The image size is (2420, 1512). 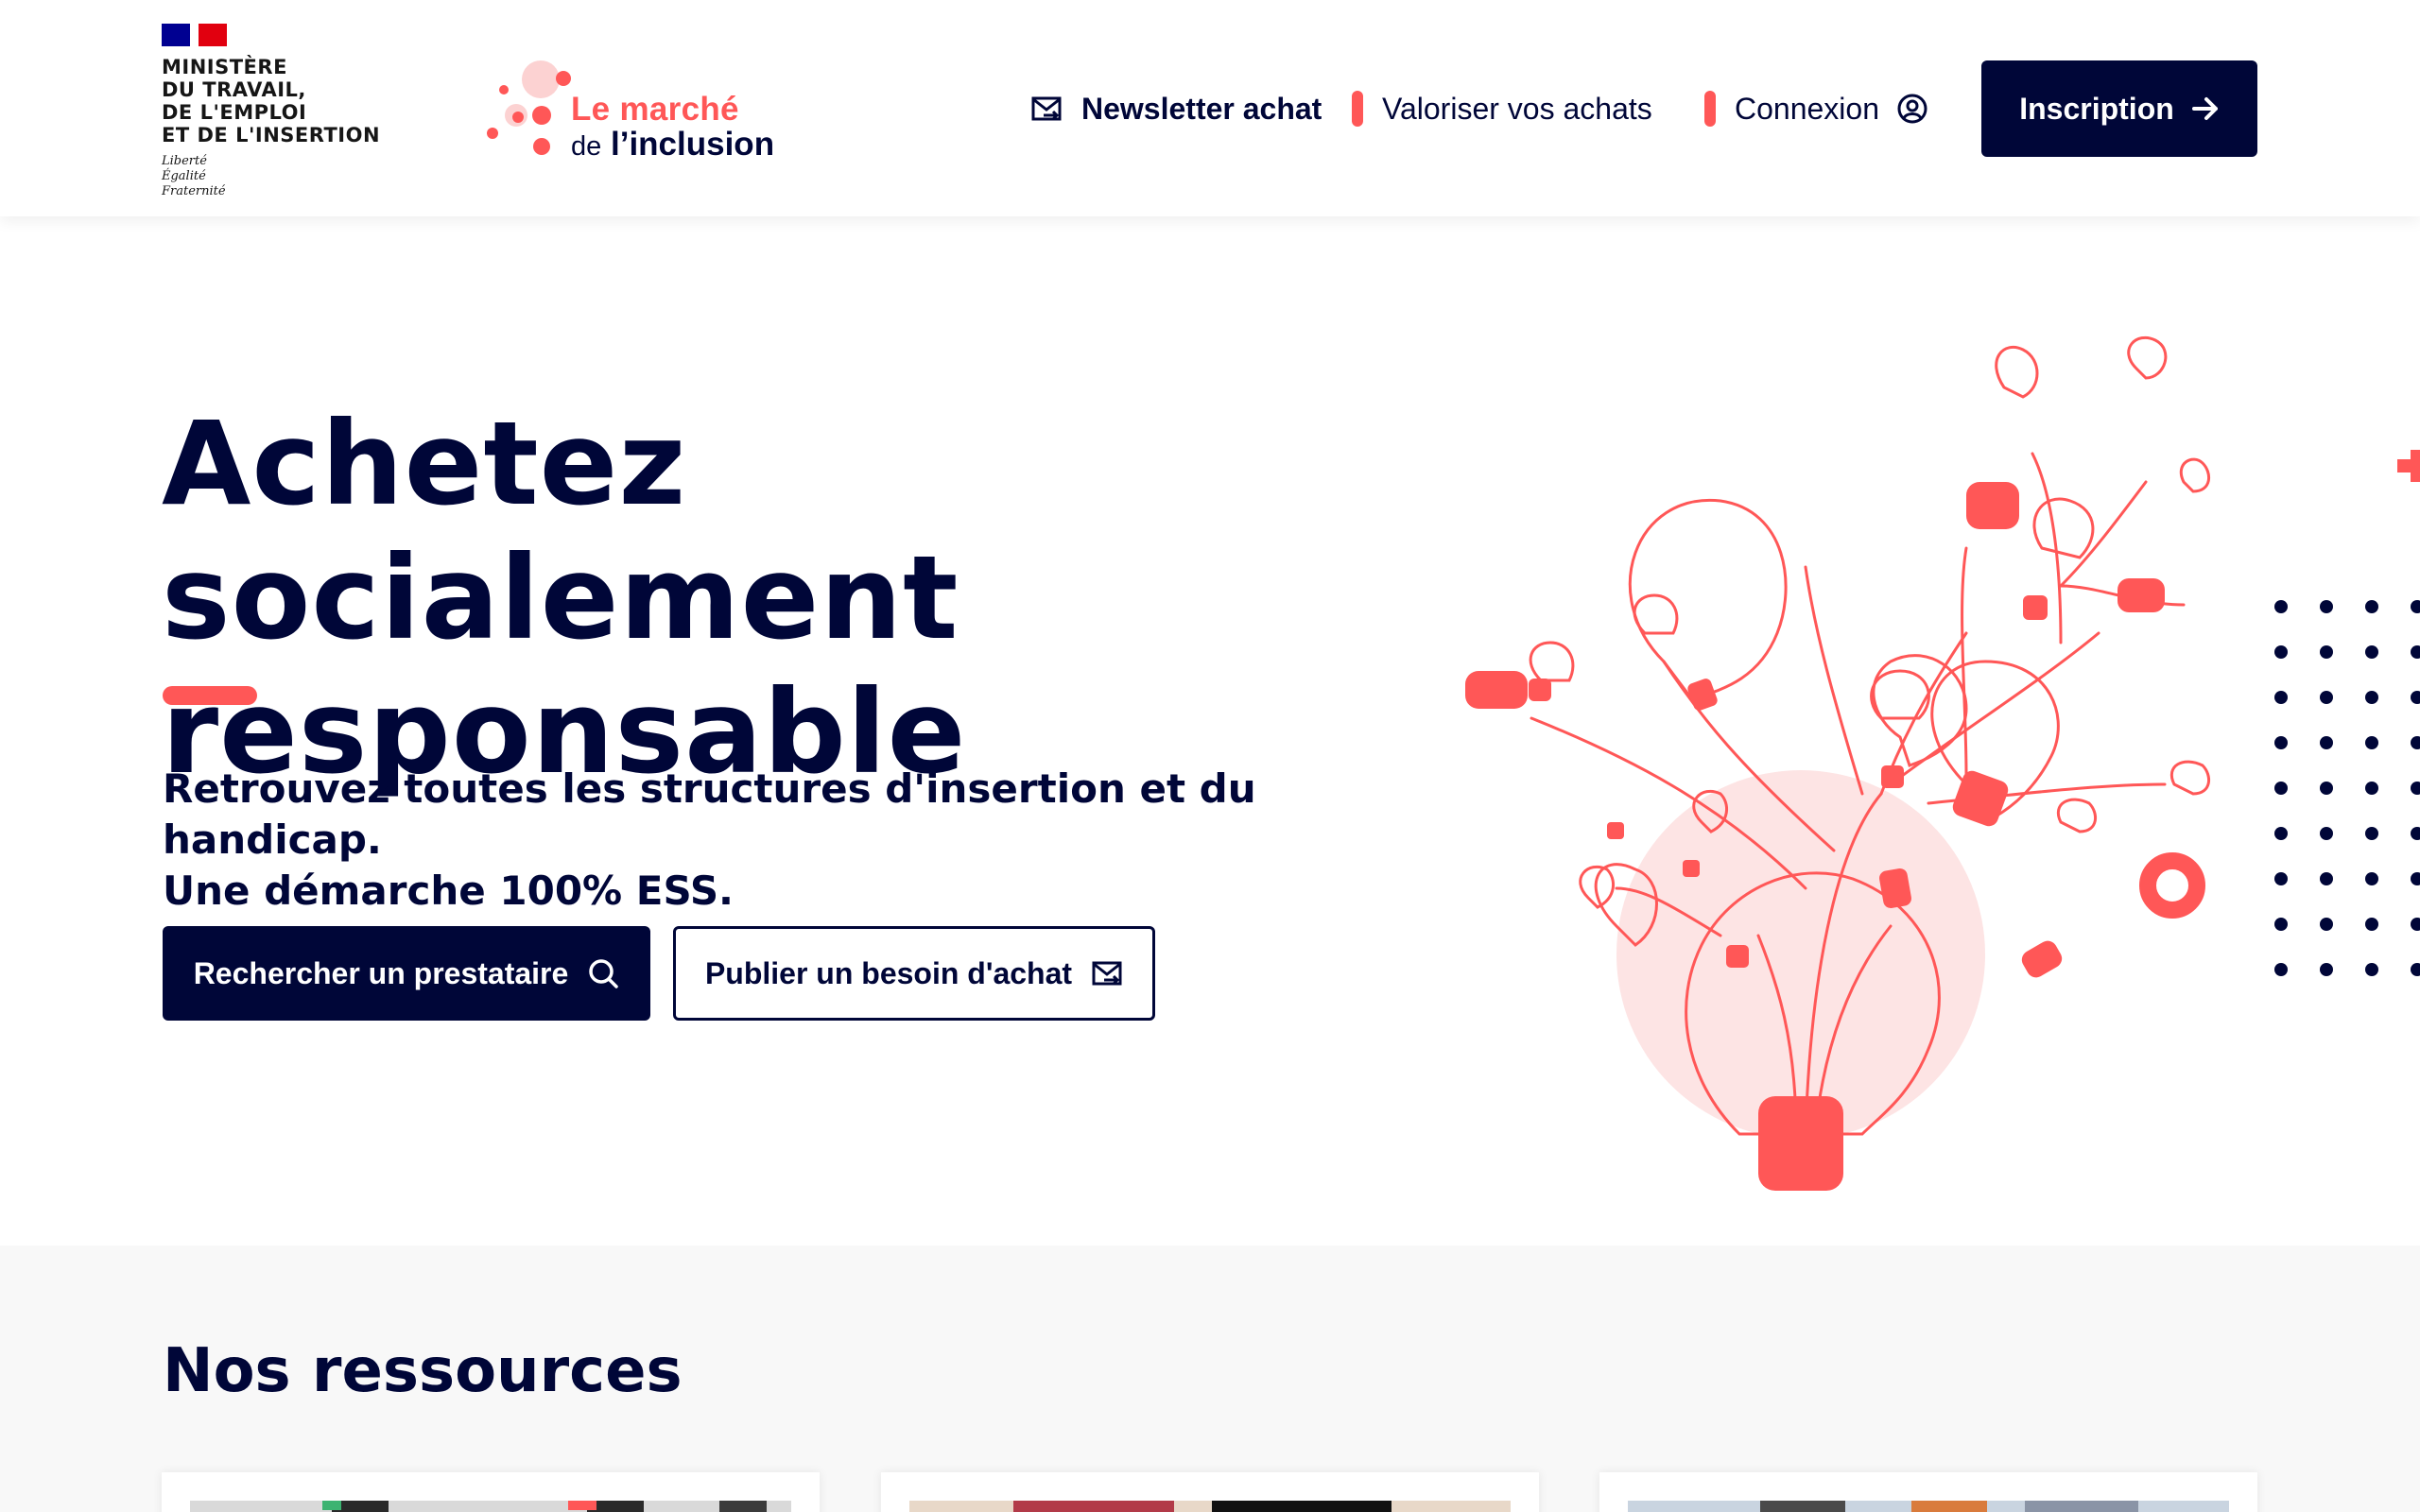 What do you see at coordinates (1201, 108) in the screenshot?
I see `nav-newsletter-label: Newsletter achat` at bounding box center [1201, 108].